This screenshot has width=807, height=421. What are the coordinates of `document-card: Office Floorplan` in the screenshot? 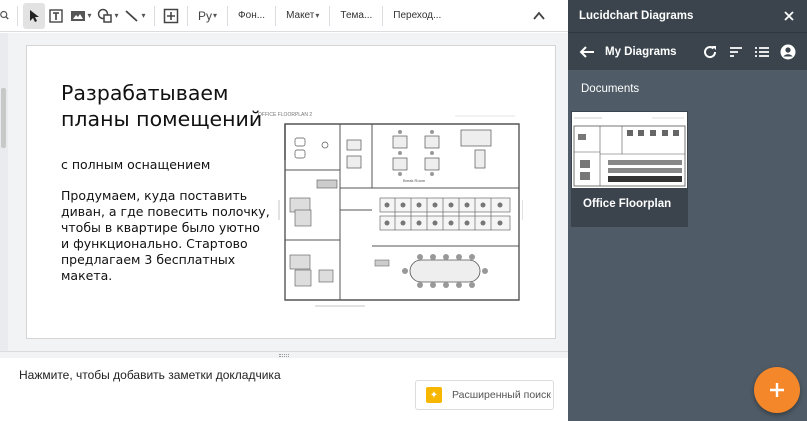 It's located at (629, 169).